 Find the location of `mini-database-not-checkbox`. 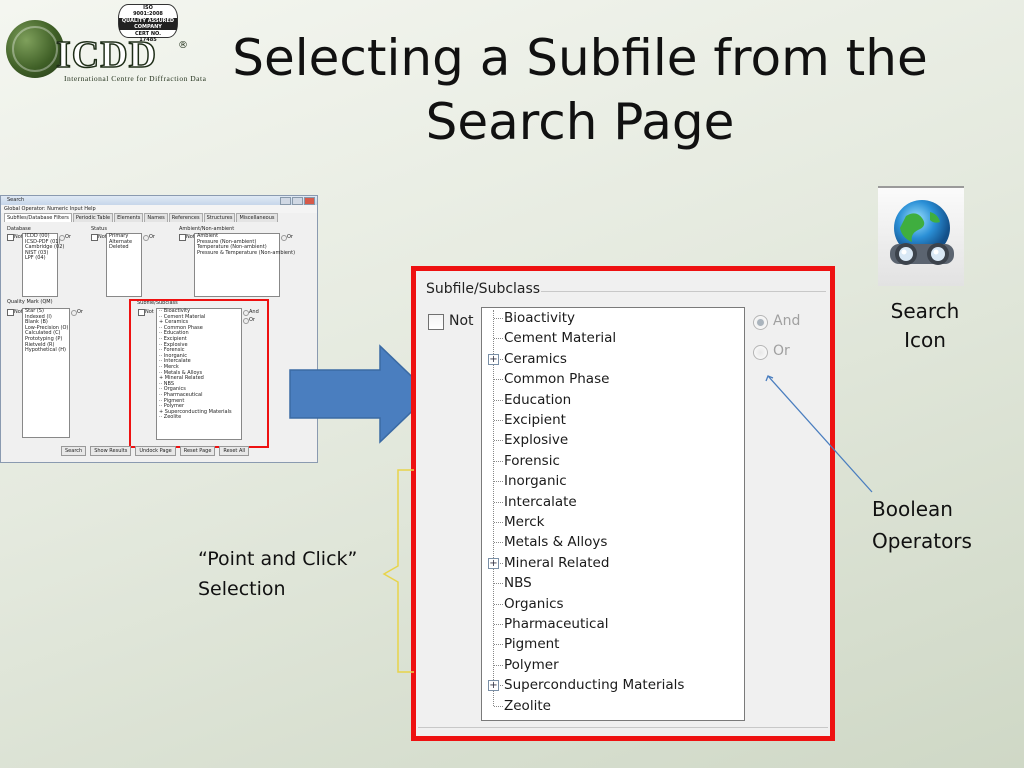

mini-database-not-checkbox is located at coordinates (10, 237).